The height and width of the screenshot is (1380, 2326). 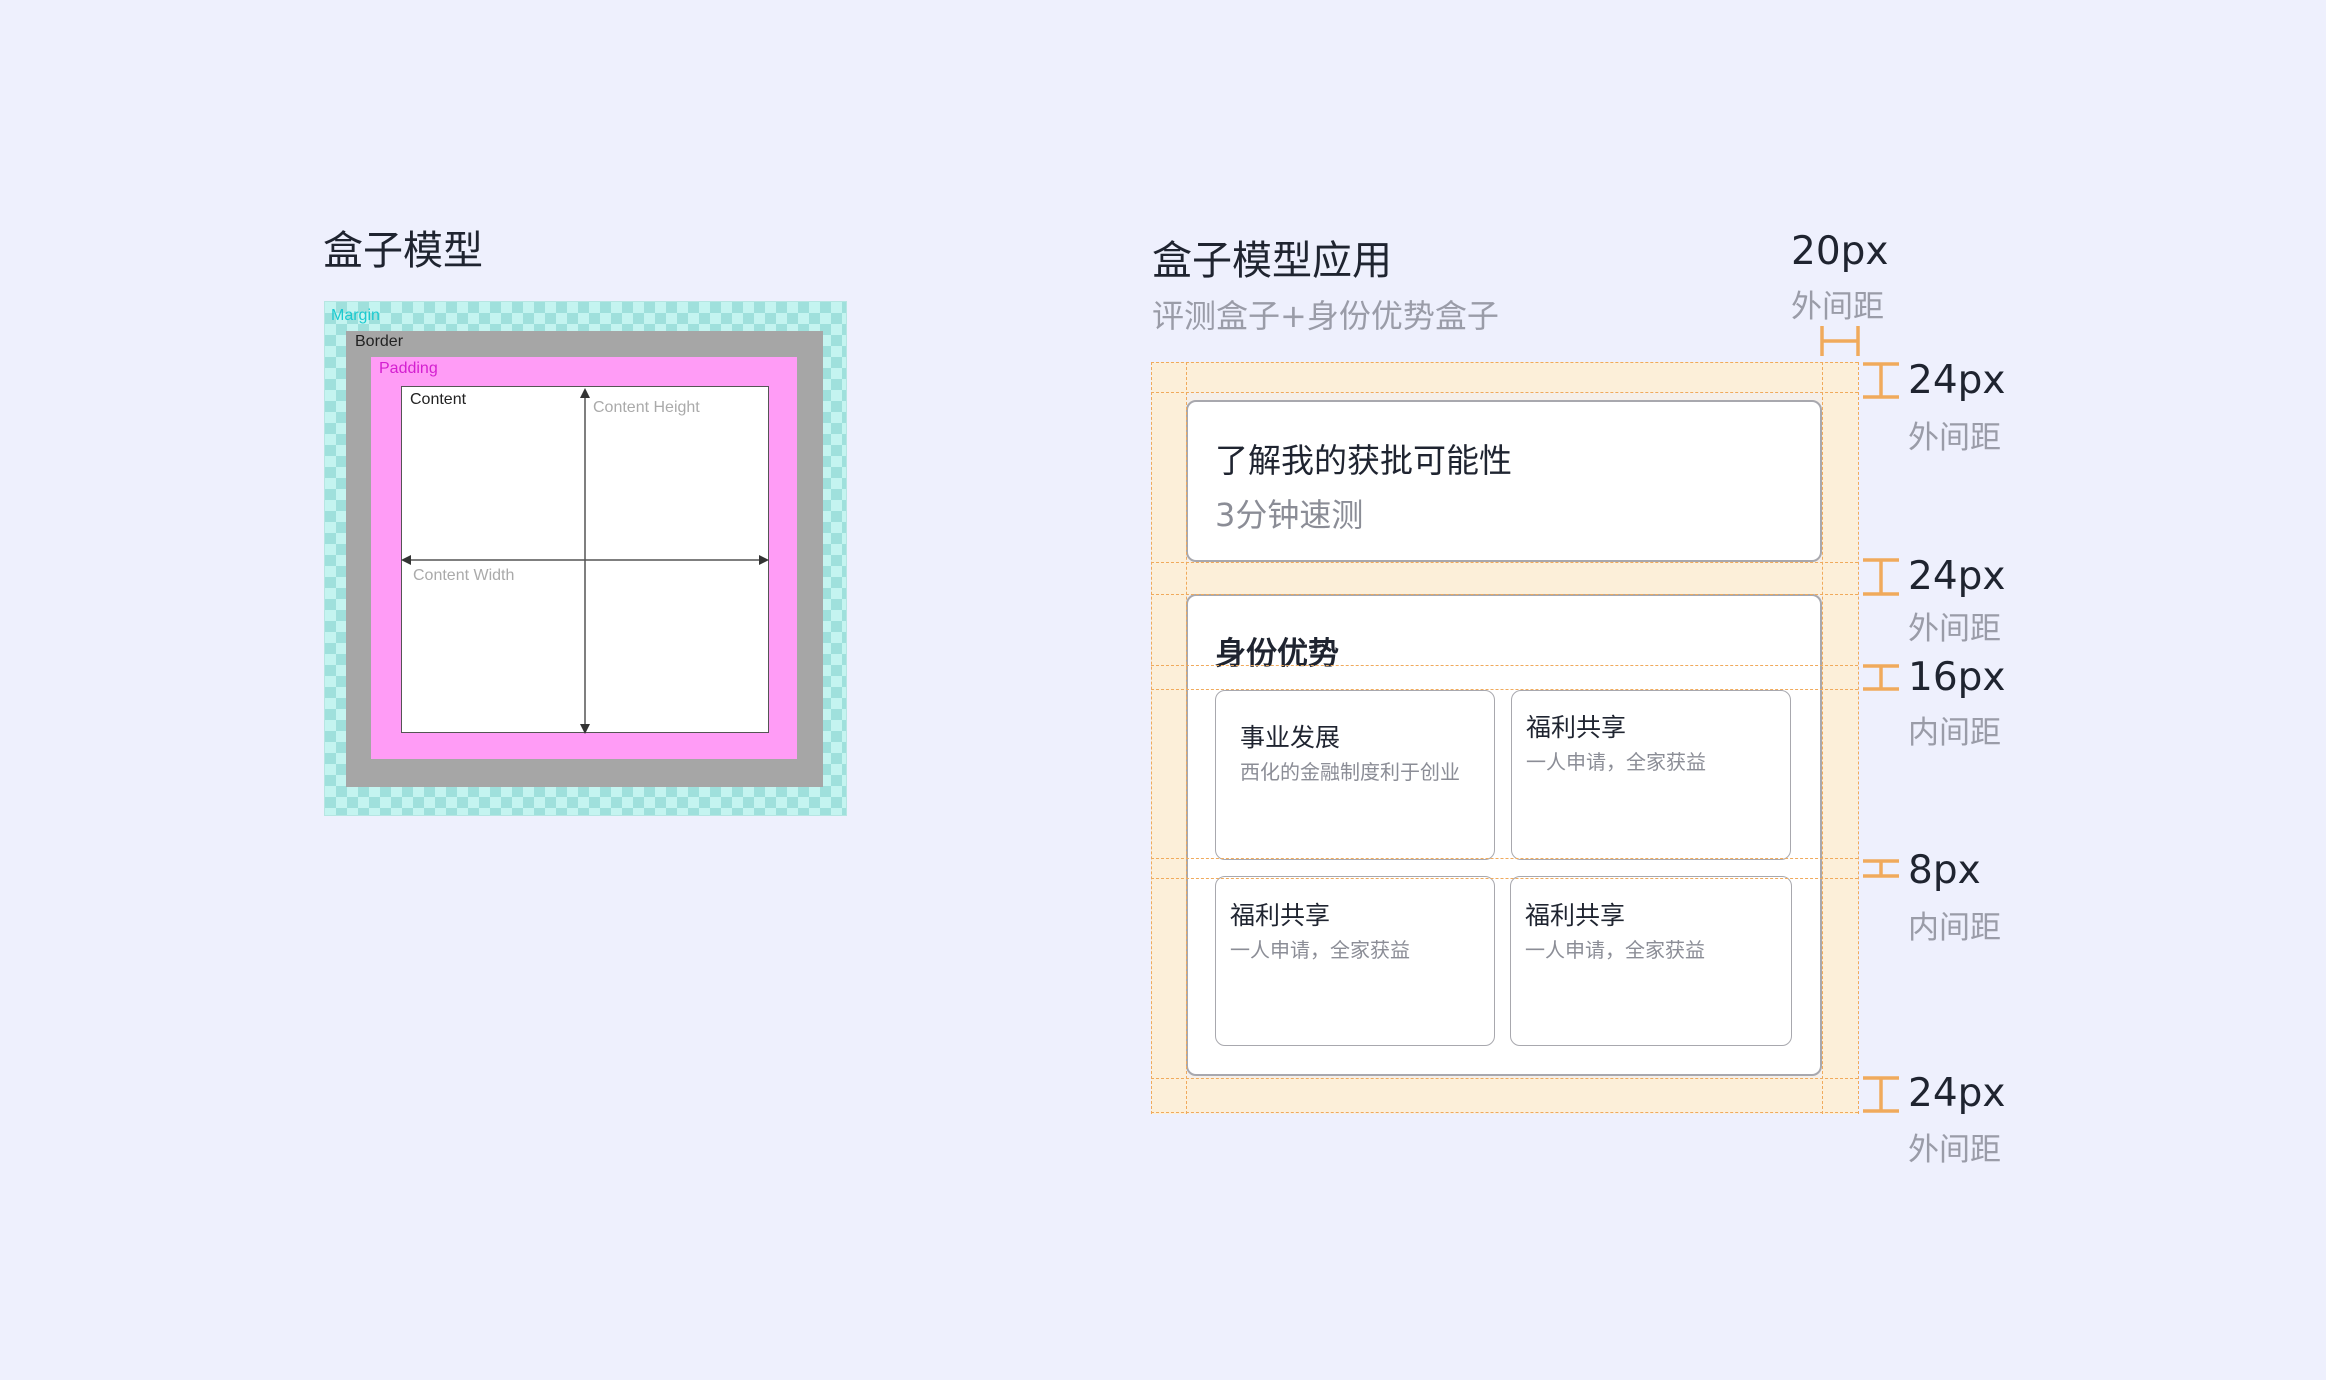 What do you see at coordinates (1954, 928) in the screenshot?
I see `dimension-label-5: 内间距` at bounding box center [1954, 928].